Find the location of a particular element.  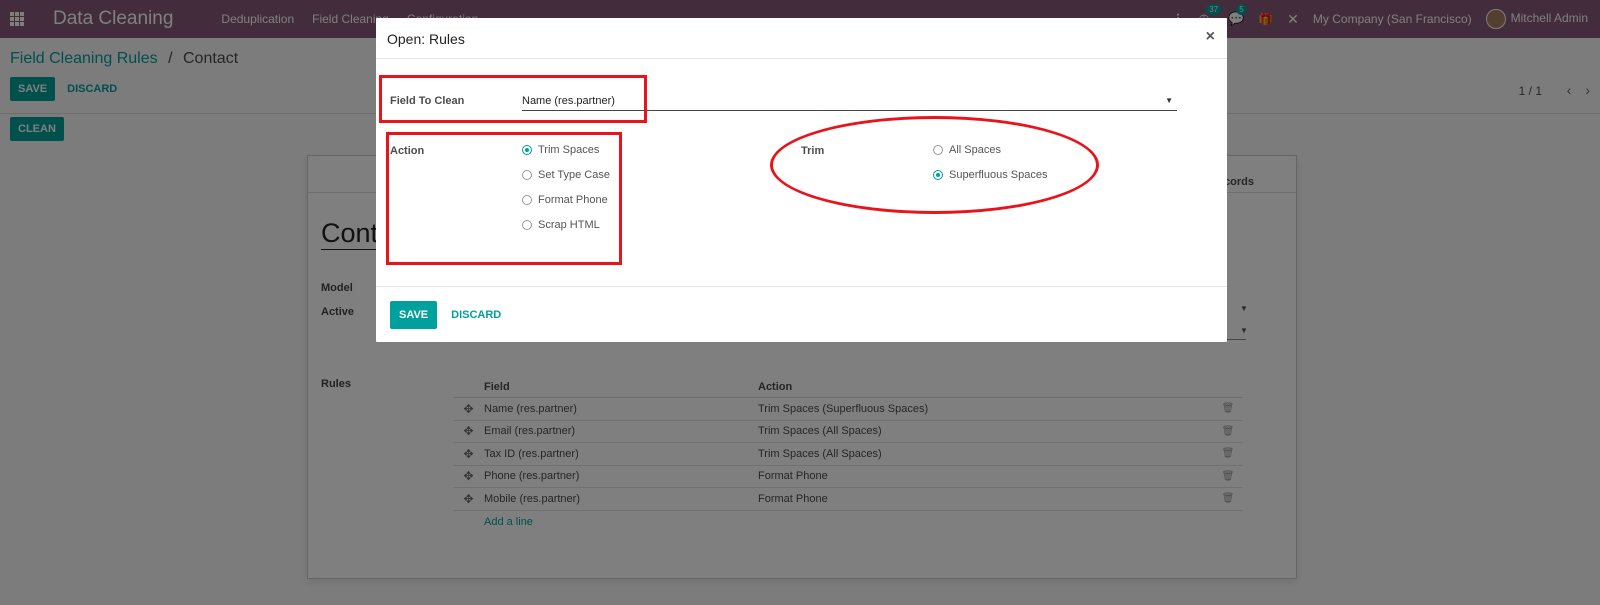

close-icon: × is located at coordinates (1210, 37).